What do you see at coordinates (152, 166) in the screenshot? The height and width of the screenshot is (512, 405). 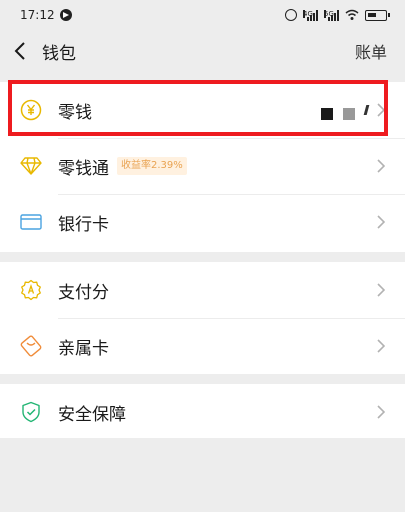 I see `yield-badge: 收益率2.39%` at bounding box center [152, 166].